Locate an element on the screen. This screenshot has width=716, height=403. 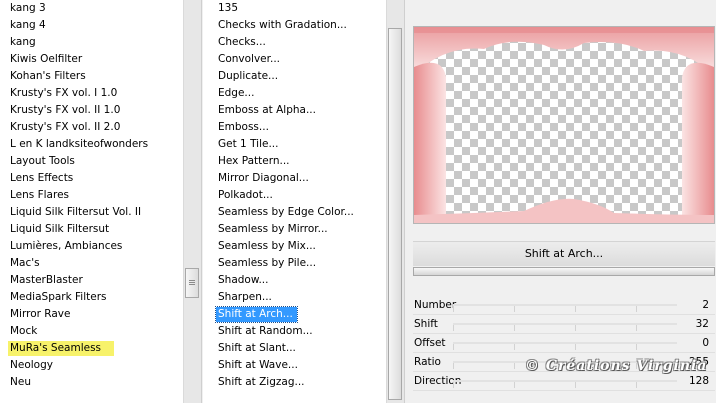
category-item-mura-s-seamless: MuRa's Seamless is located at coordinates (91, 348).